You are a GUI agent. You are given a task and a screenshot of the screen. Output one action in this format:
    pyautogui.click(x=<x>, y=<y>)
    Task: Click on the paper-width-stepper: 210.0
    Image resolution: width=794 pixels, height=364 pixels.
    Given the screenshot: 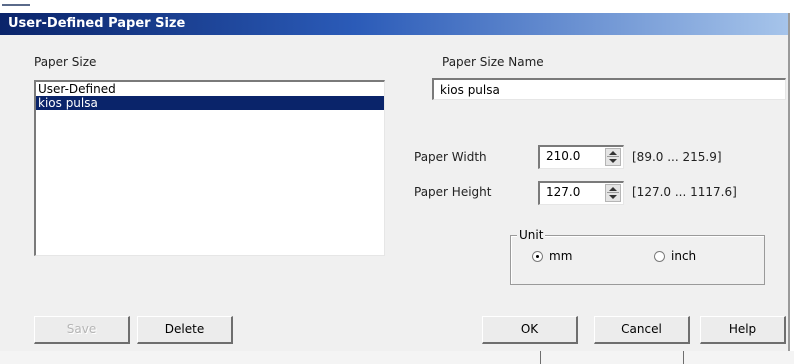 What is the action you would take?
    pyautogui.click(x=581, y=157)
    